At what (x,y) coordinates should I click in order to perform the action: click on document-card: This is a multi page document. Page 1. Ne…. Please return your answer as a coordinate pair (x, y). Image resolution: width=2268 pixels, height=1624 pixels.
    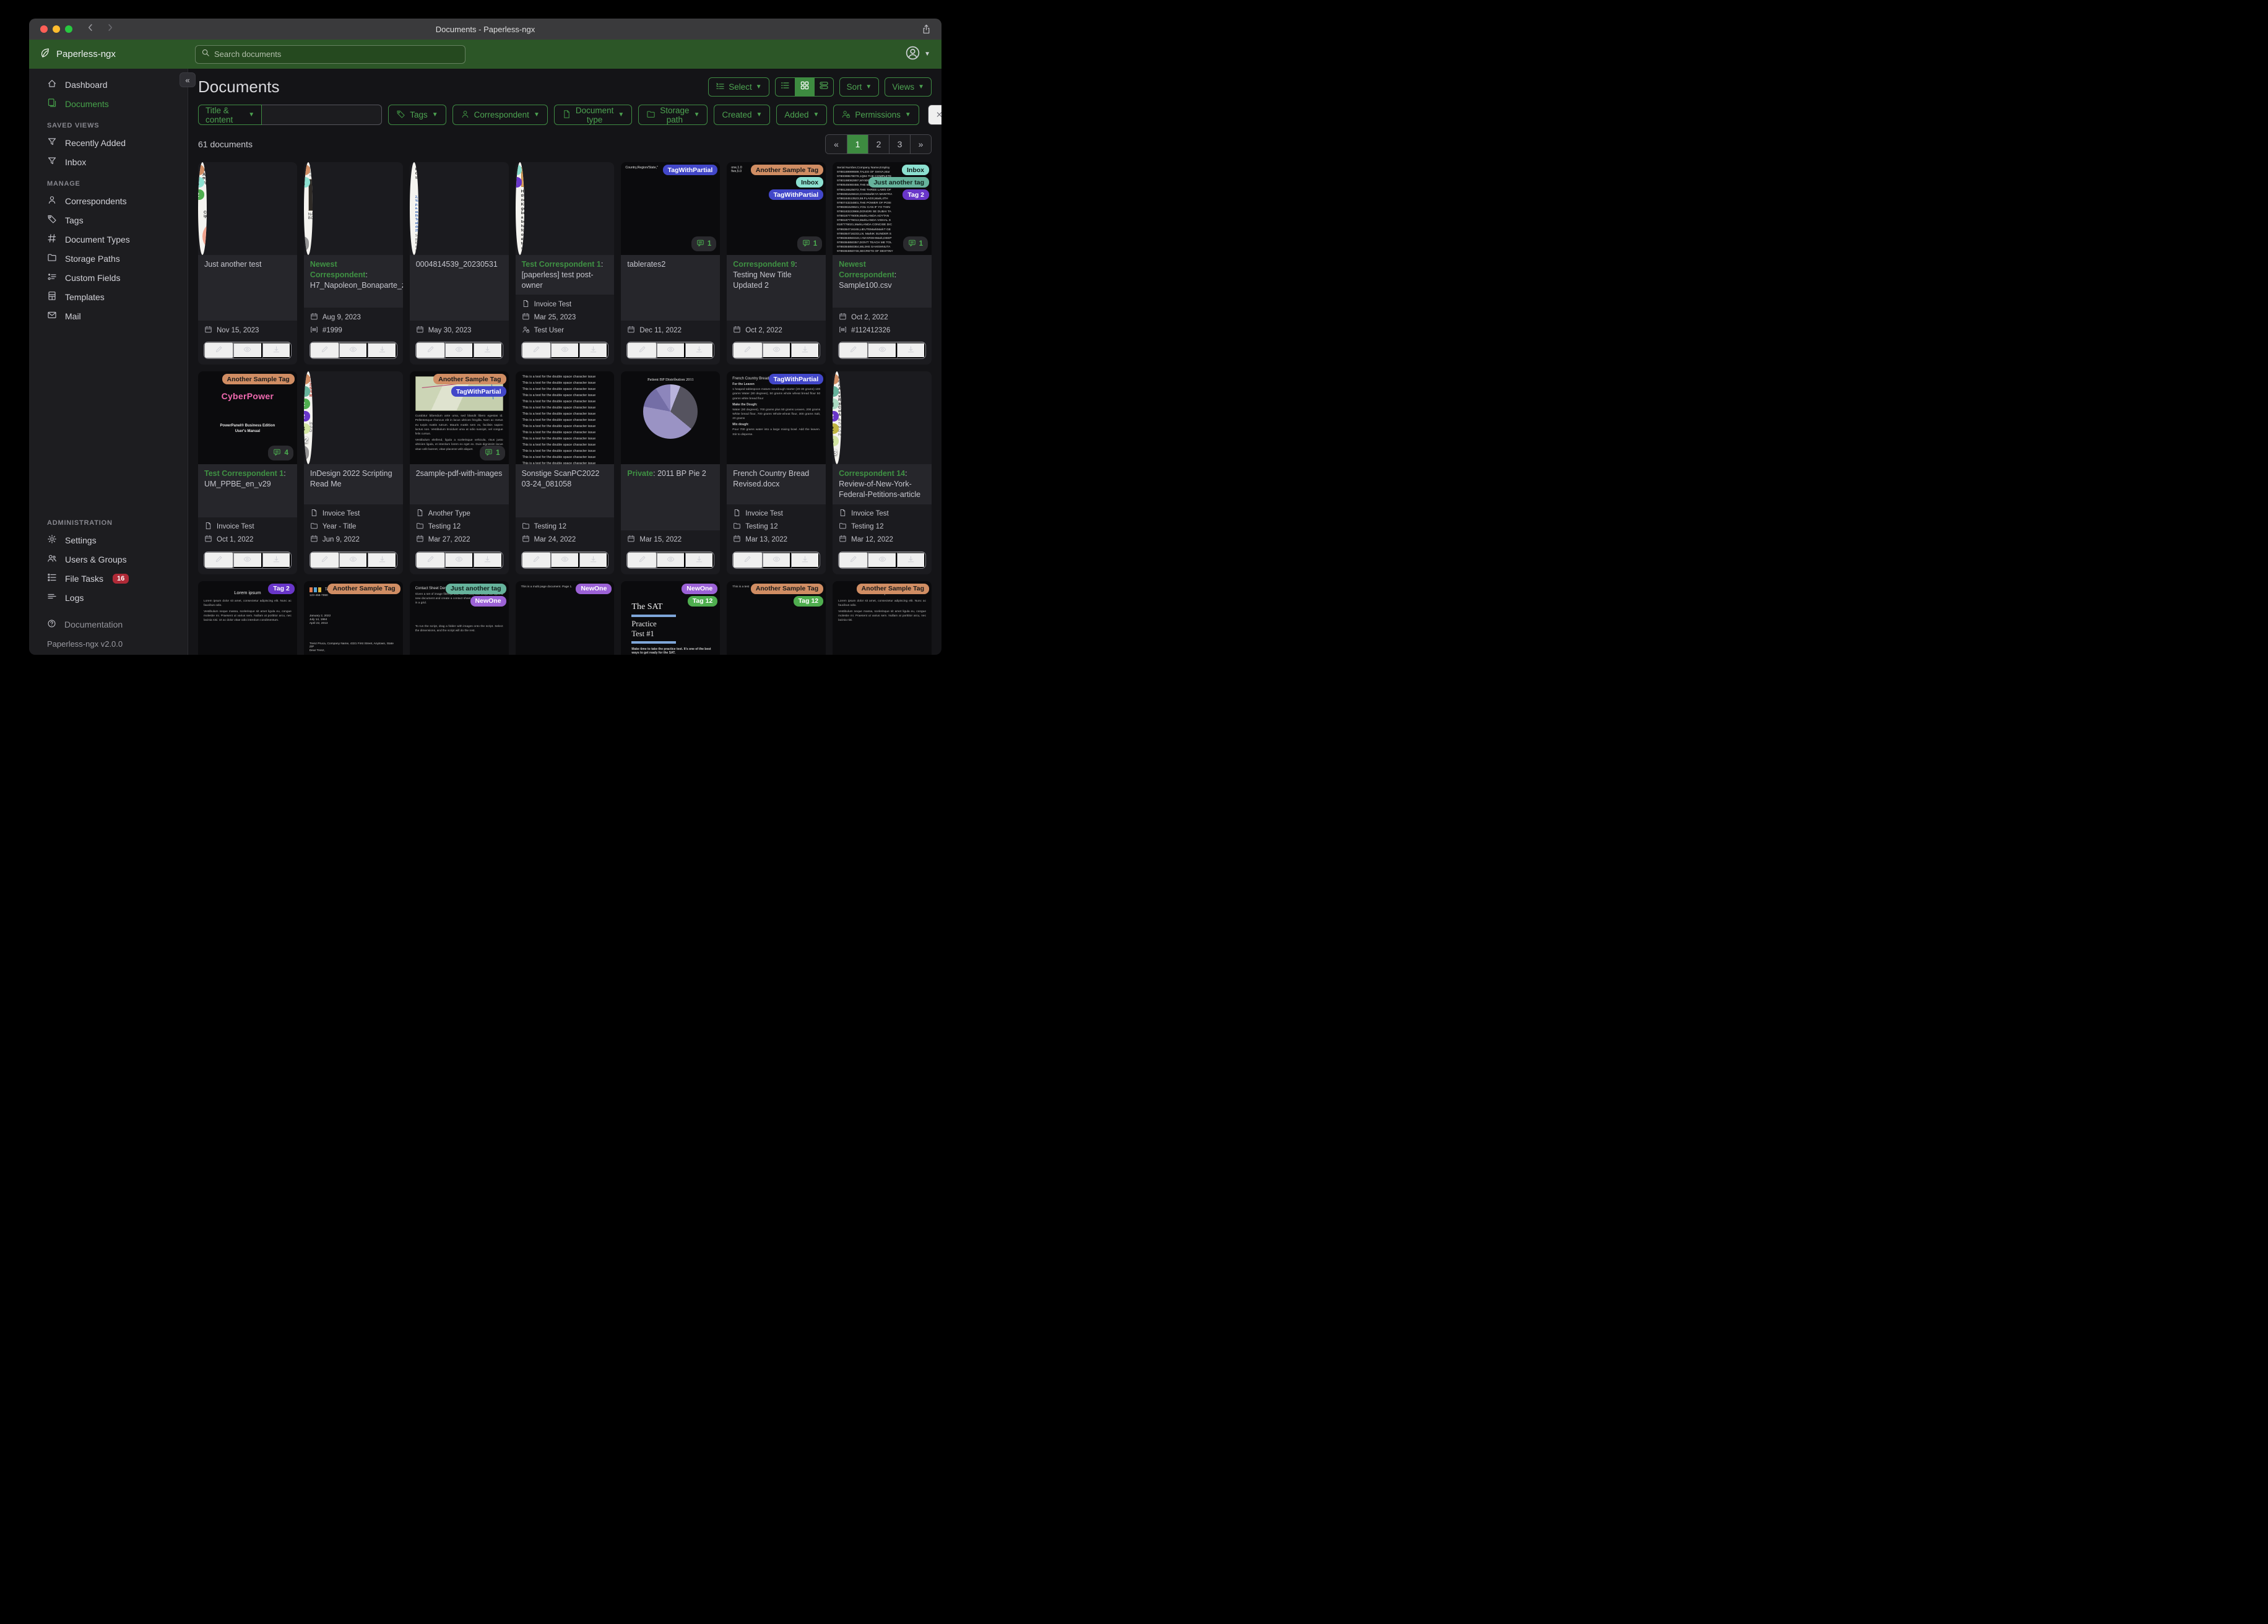
    Looking at the image, I should click on (565, 618).